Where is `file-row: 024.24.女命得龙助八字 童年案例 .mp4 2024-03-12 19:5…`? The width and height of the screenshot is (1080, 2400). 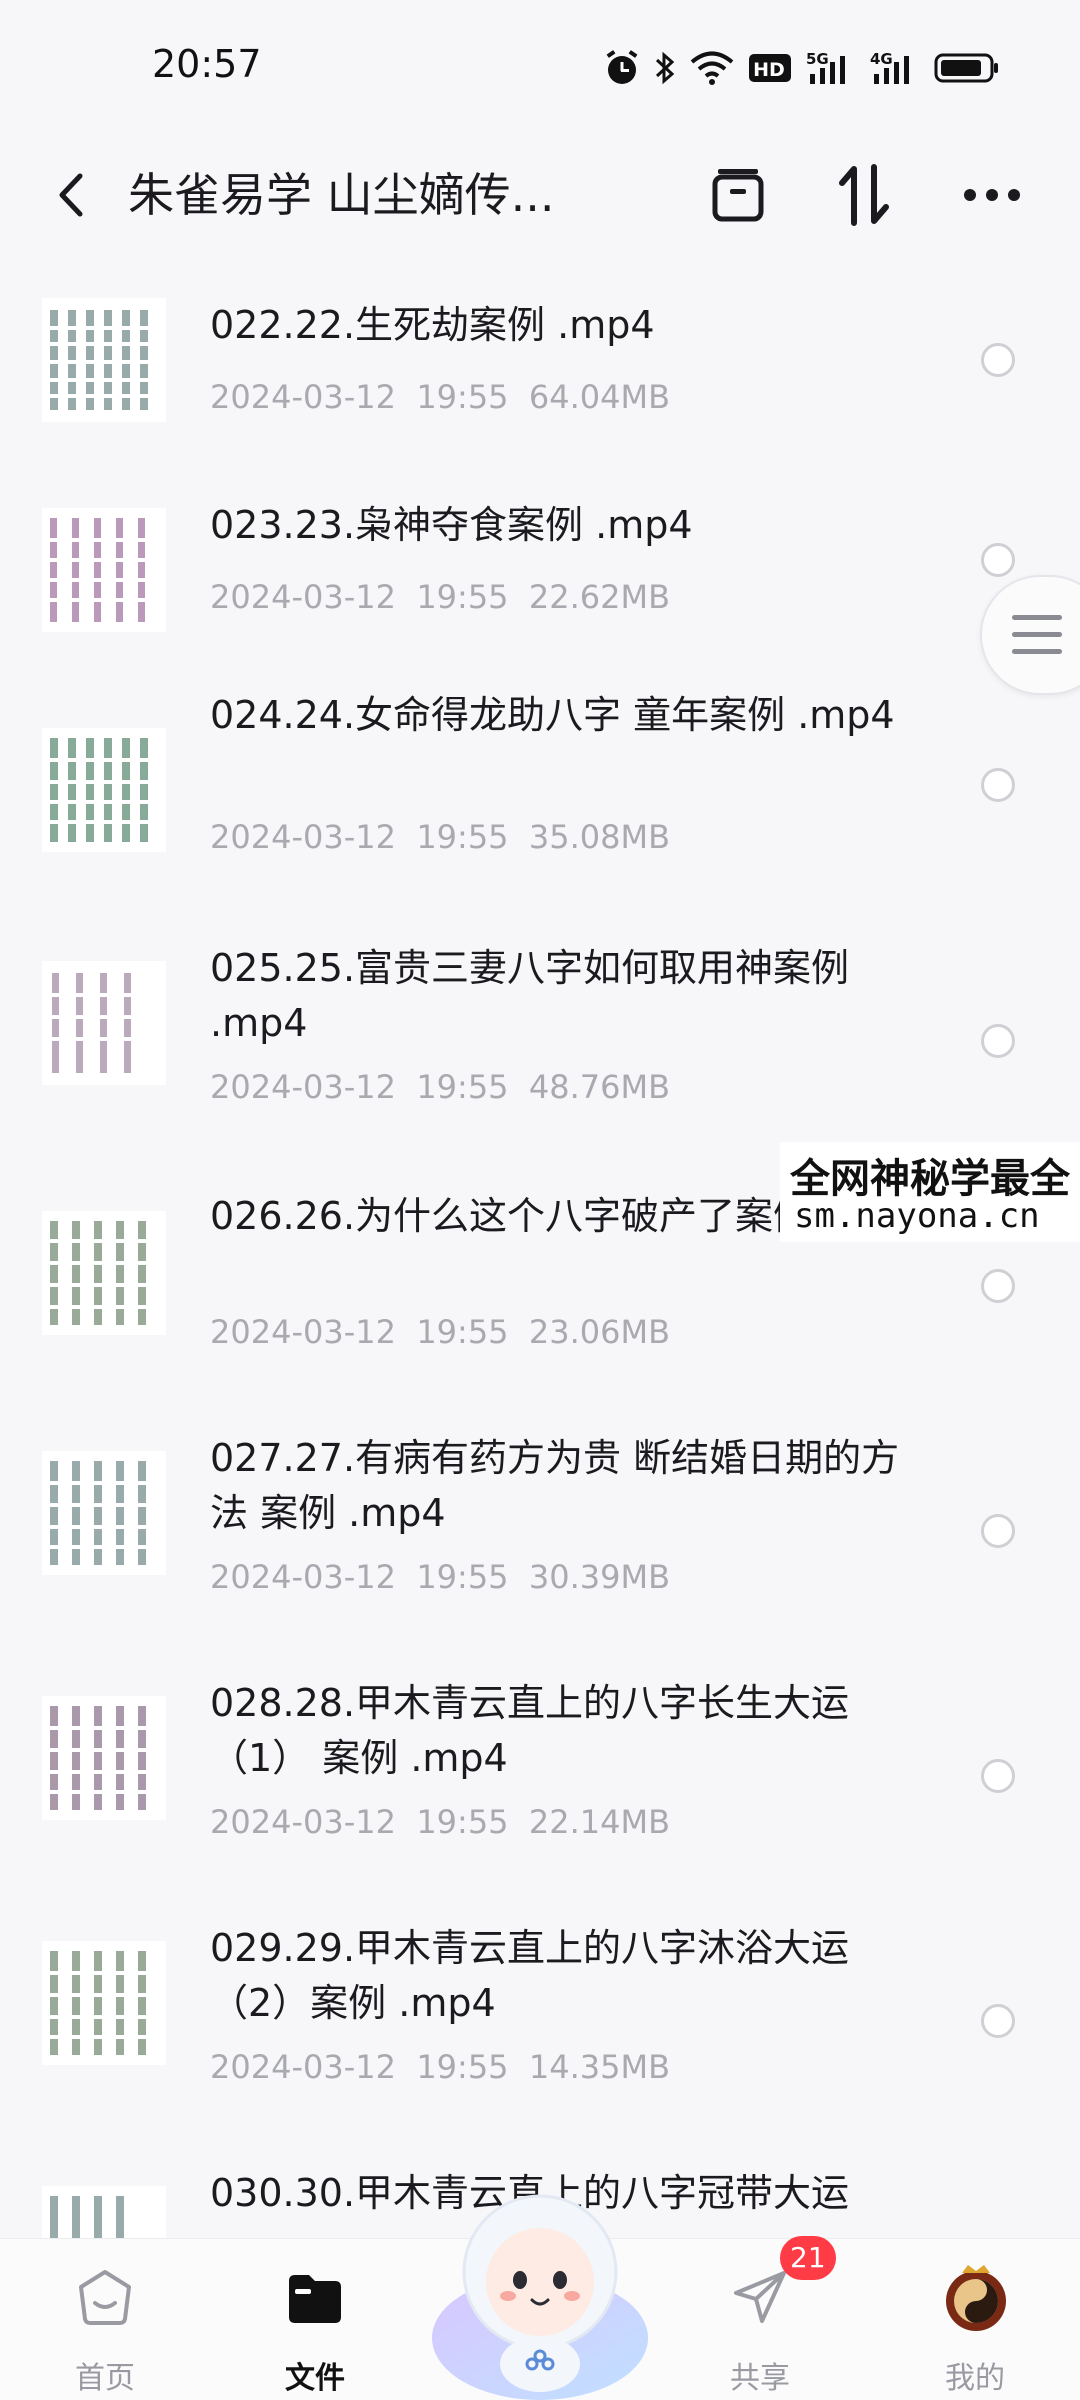 file-row: 024.24.女命得龙助八字 童年案例 .mp4 2024-03-12 19:5… is located at coordinates (540, 792).